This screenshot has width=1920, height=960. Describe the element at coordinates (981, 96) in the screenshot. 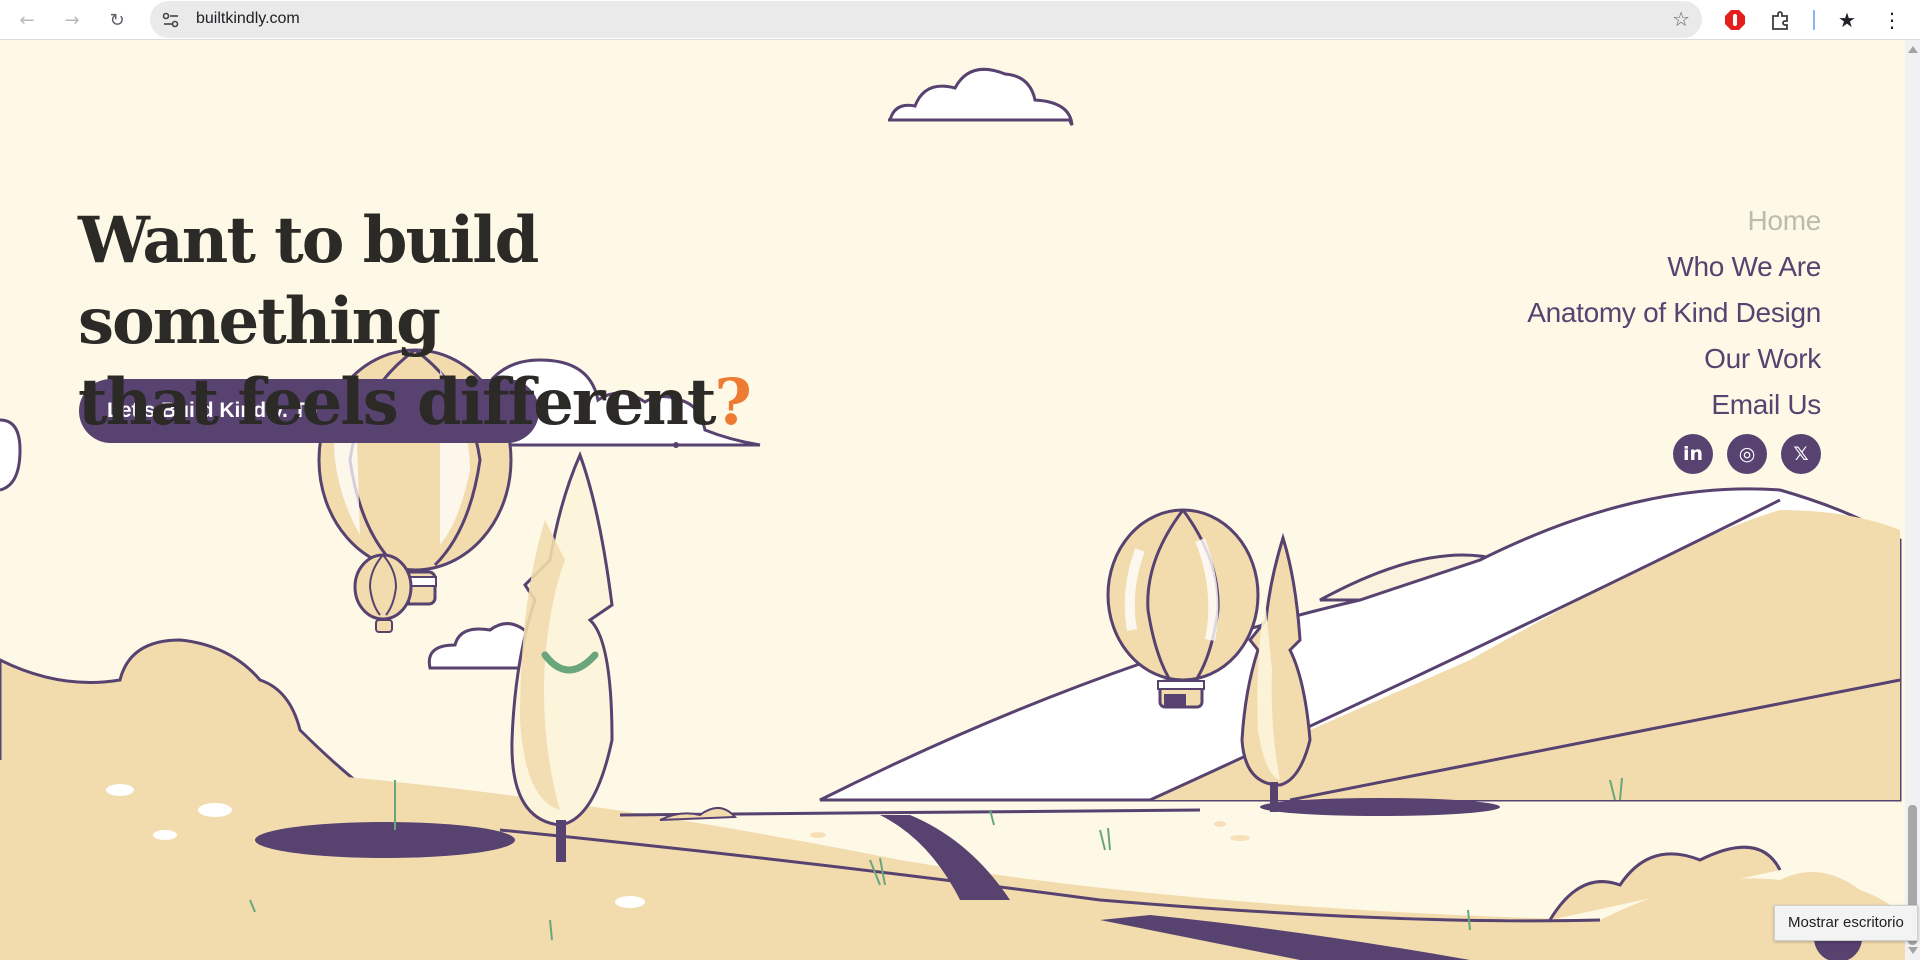

I see `top-cloud` at that location.